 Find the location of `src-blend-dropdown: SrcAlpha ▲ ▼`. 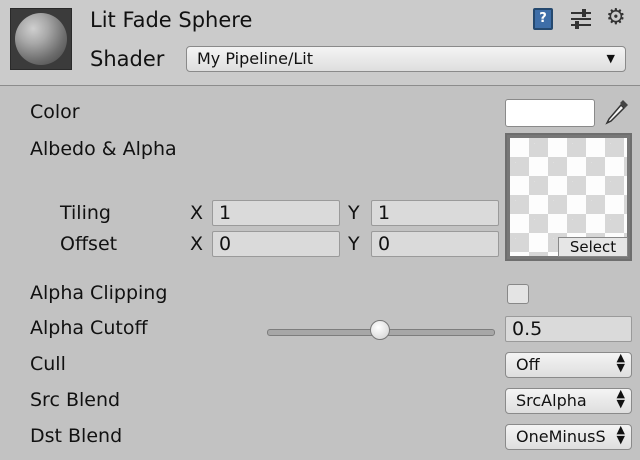

src-blend-dropdown: SrcAlpha ▲ ▼ is located at coordinates (568, 401).